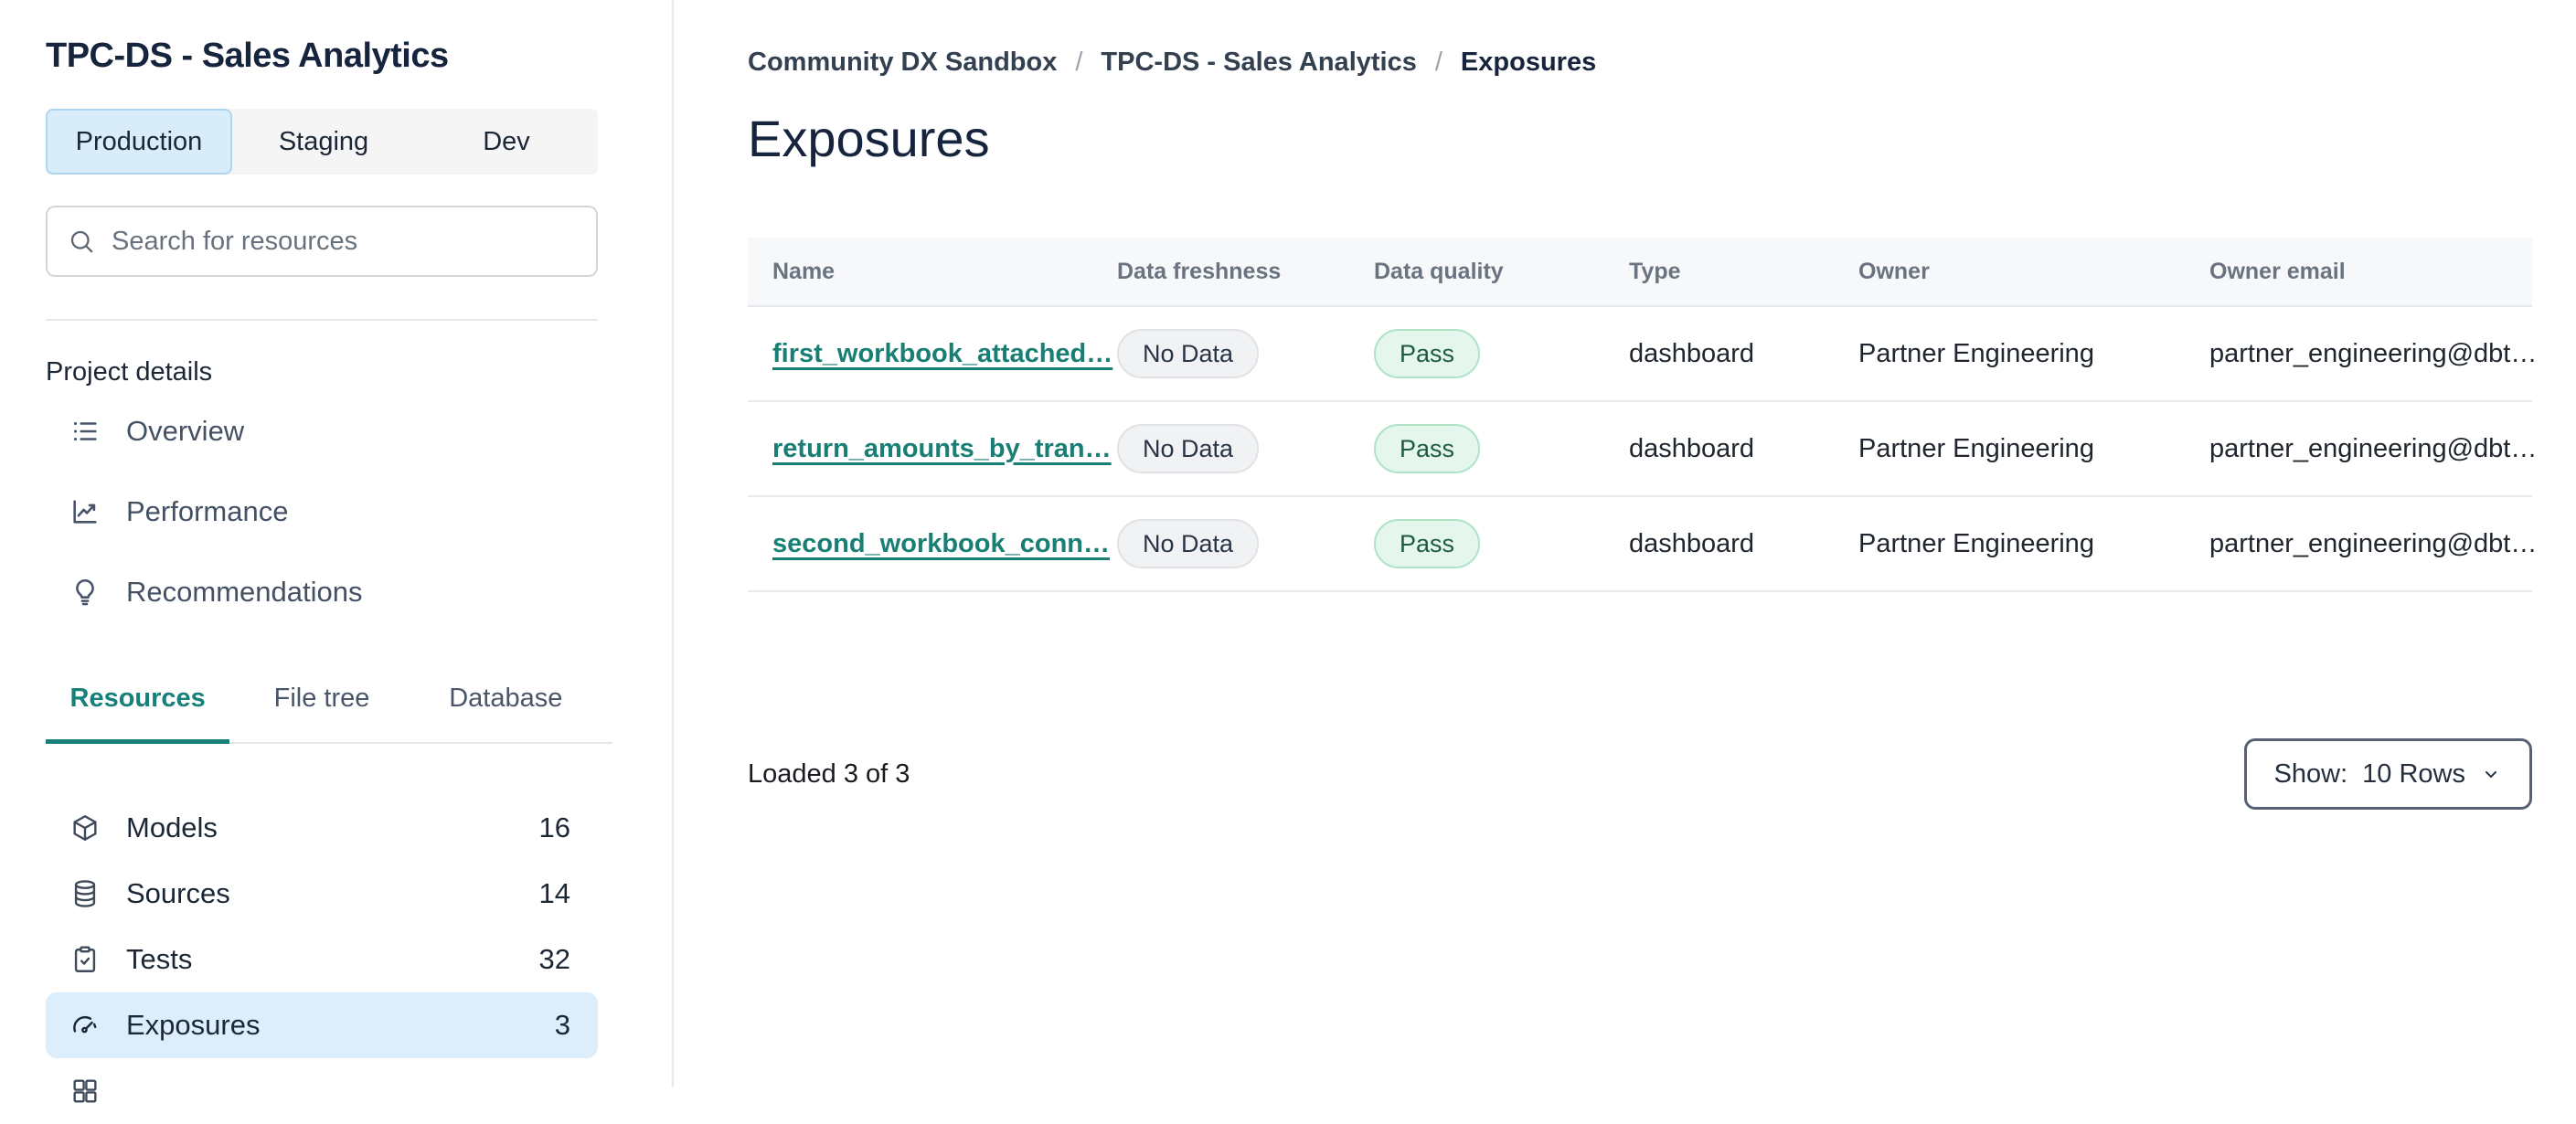 This screenshot has height=1124, width=2576. I want to click on rows-per-page-dropdown: Show: 10 Rows, so click(2387, 774).